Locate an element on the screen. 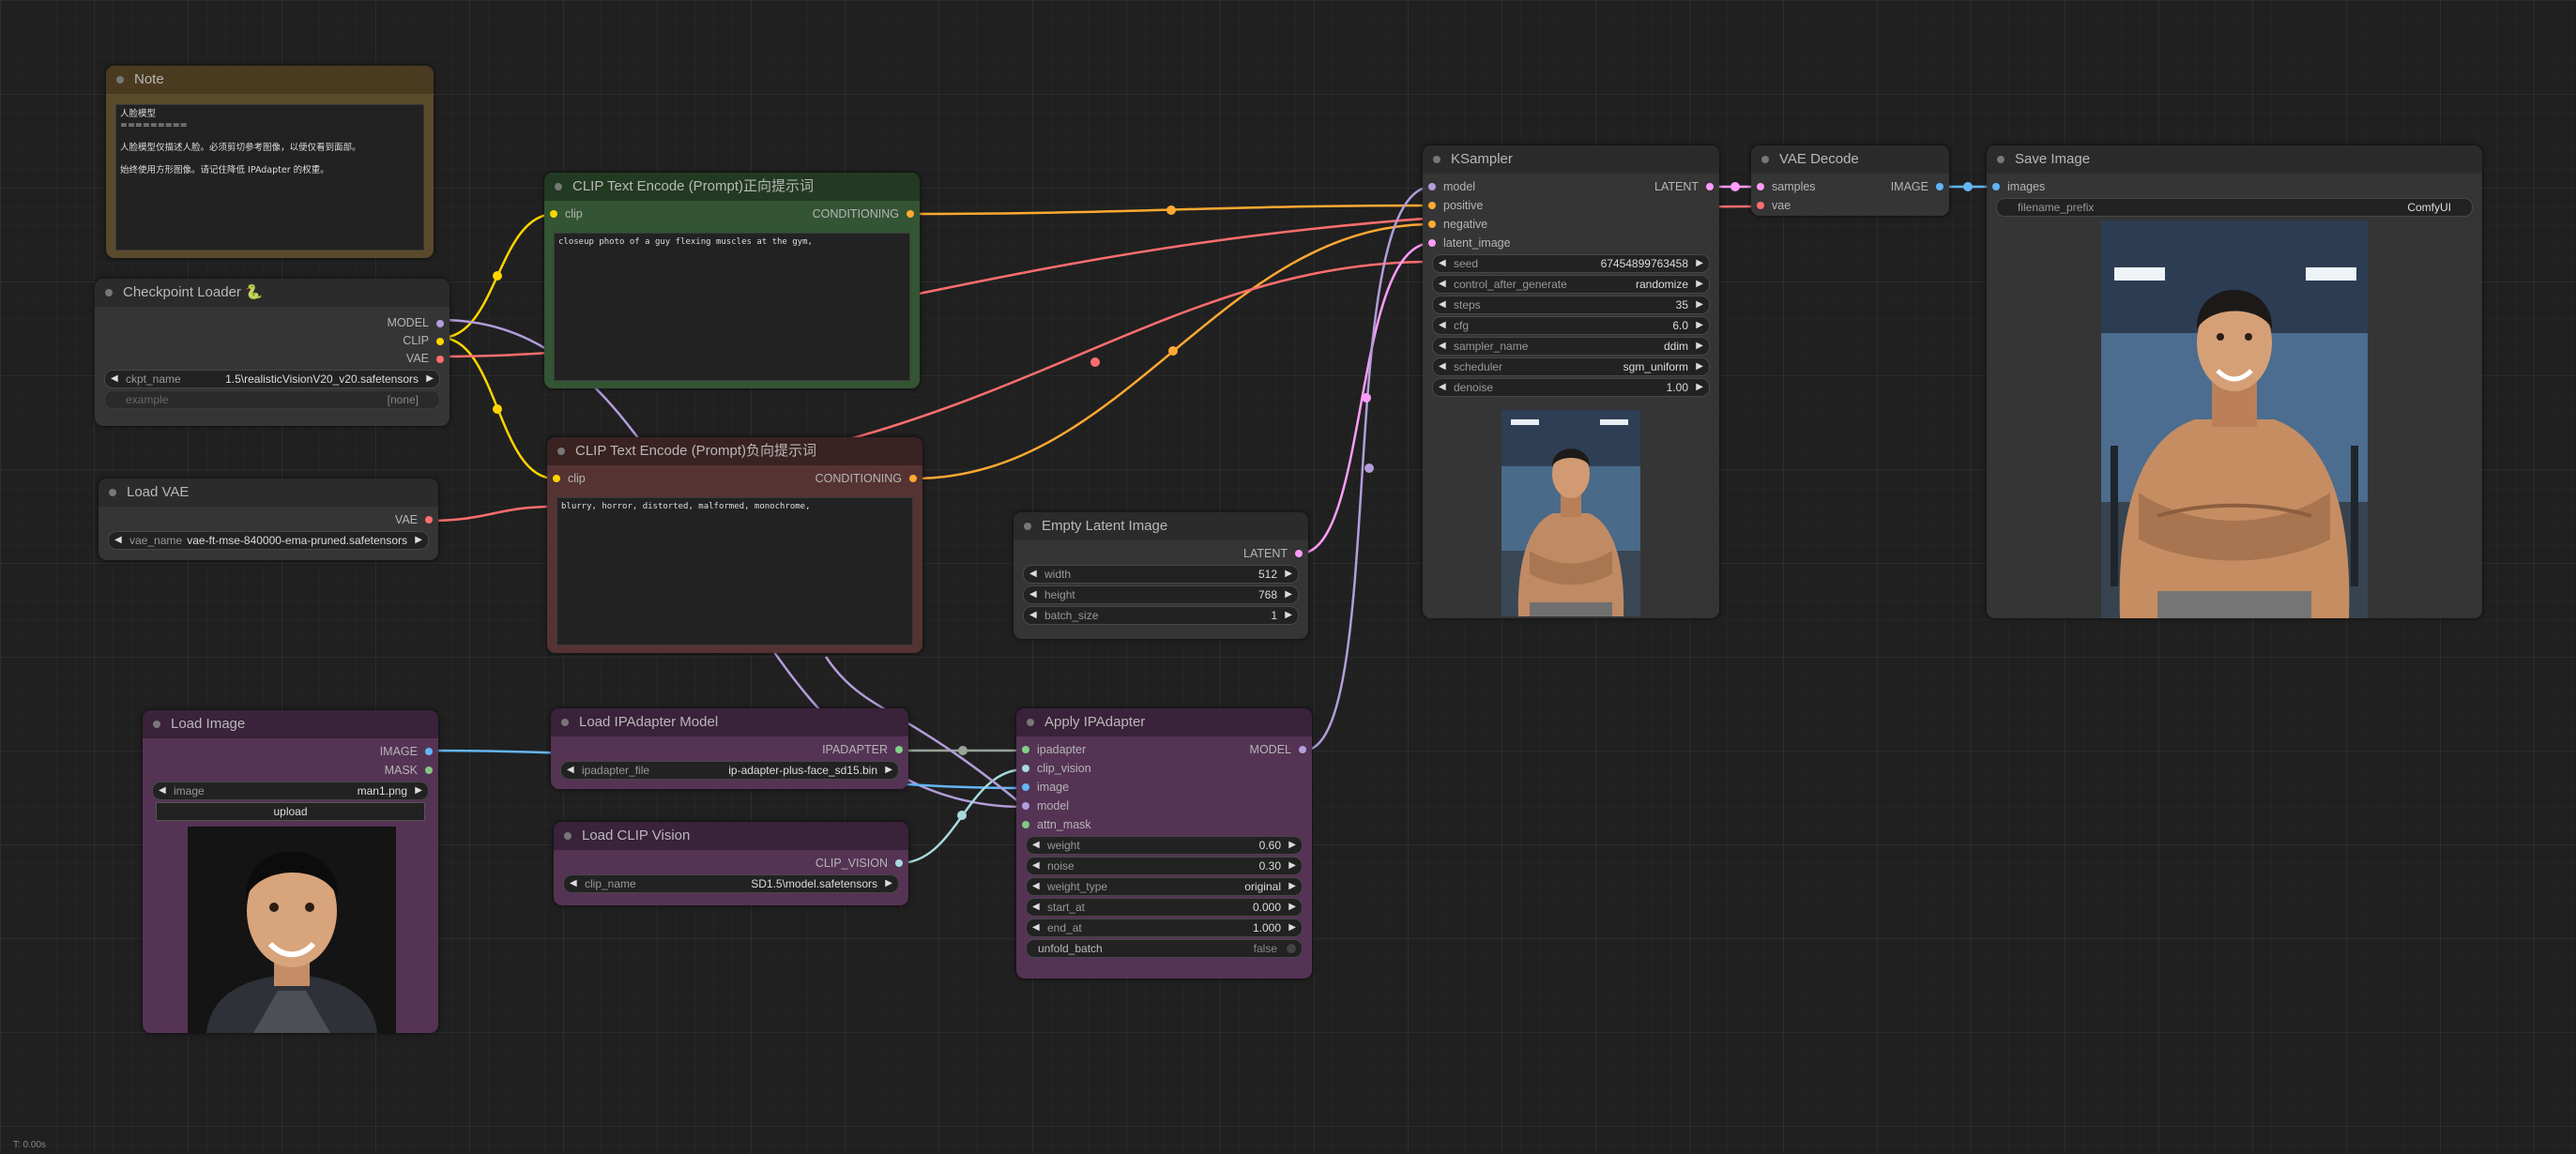  output-ipadapter: IPADAPTER is located at coordinates (729, 750).